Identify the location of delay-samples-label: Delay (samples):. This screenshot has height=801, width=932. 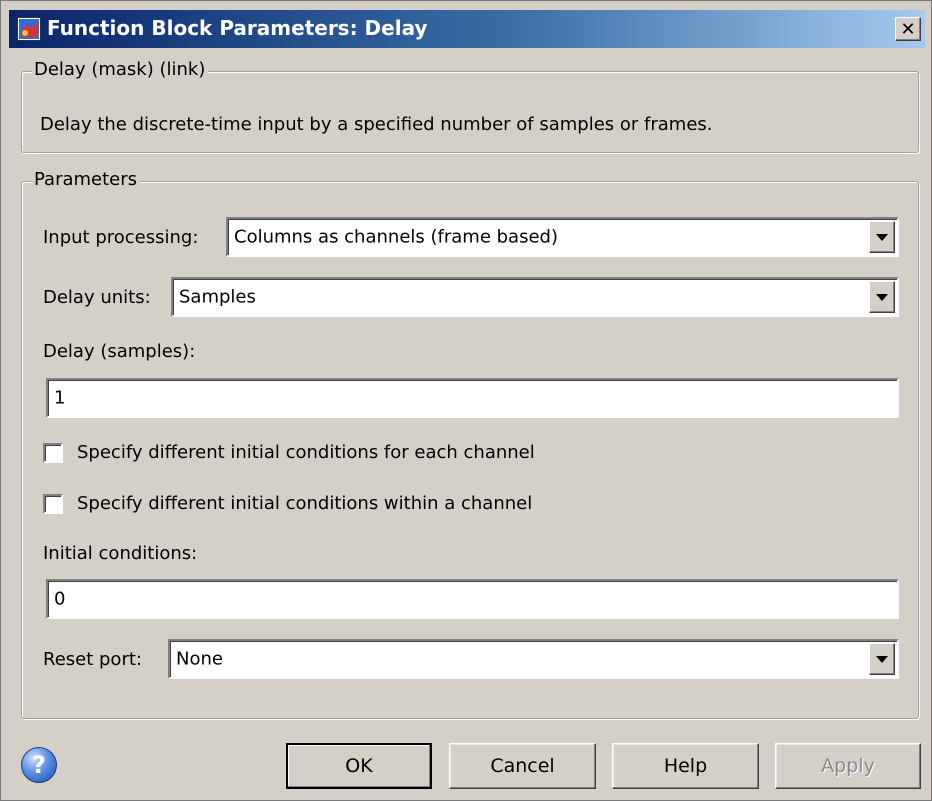
(119, 351).